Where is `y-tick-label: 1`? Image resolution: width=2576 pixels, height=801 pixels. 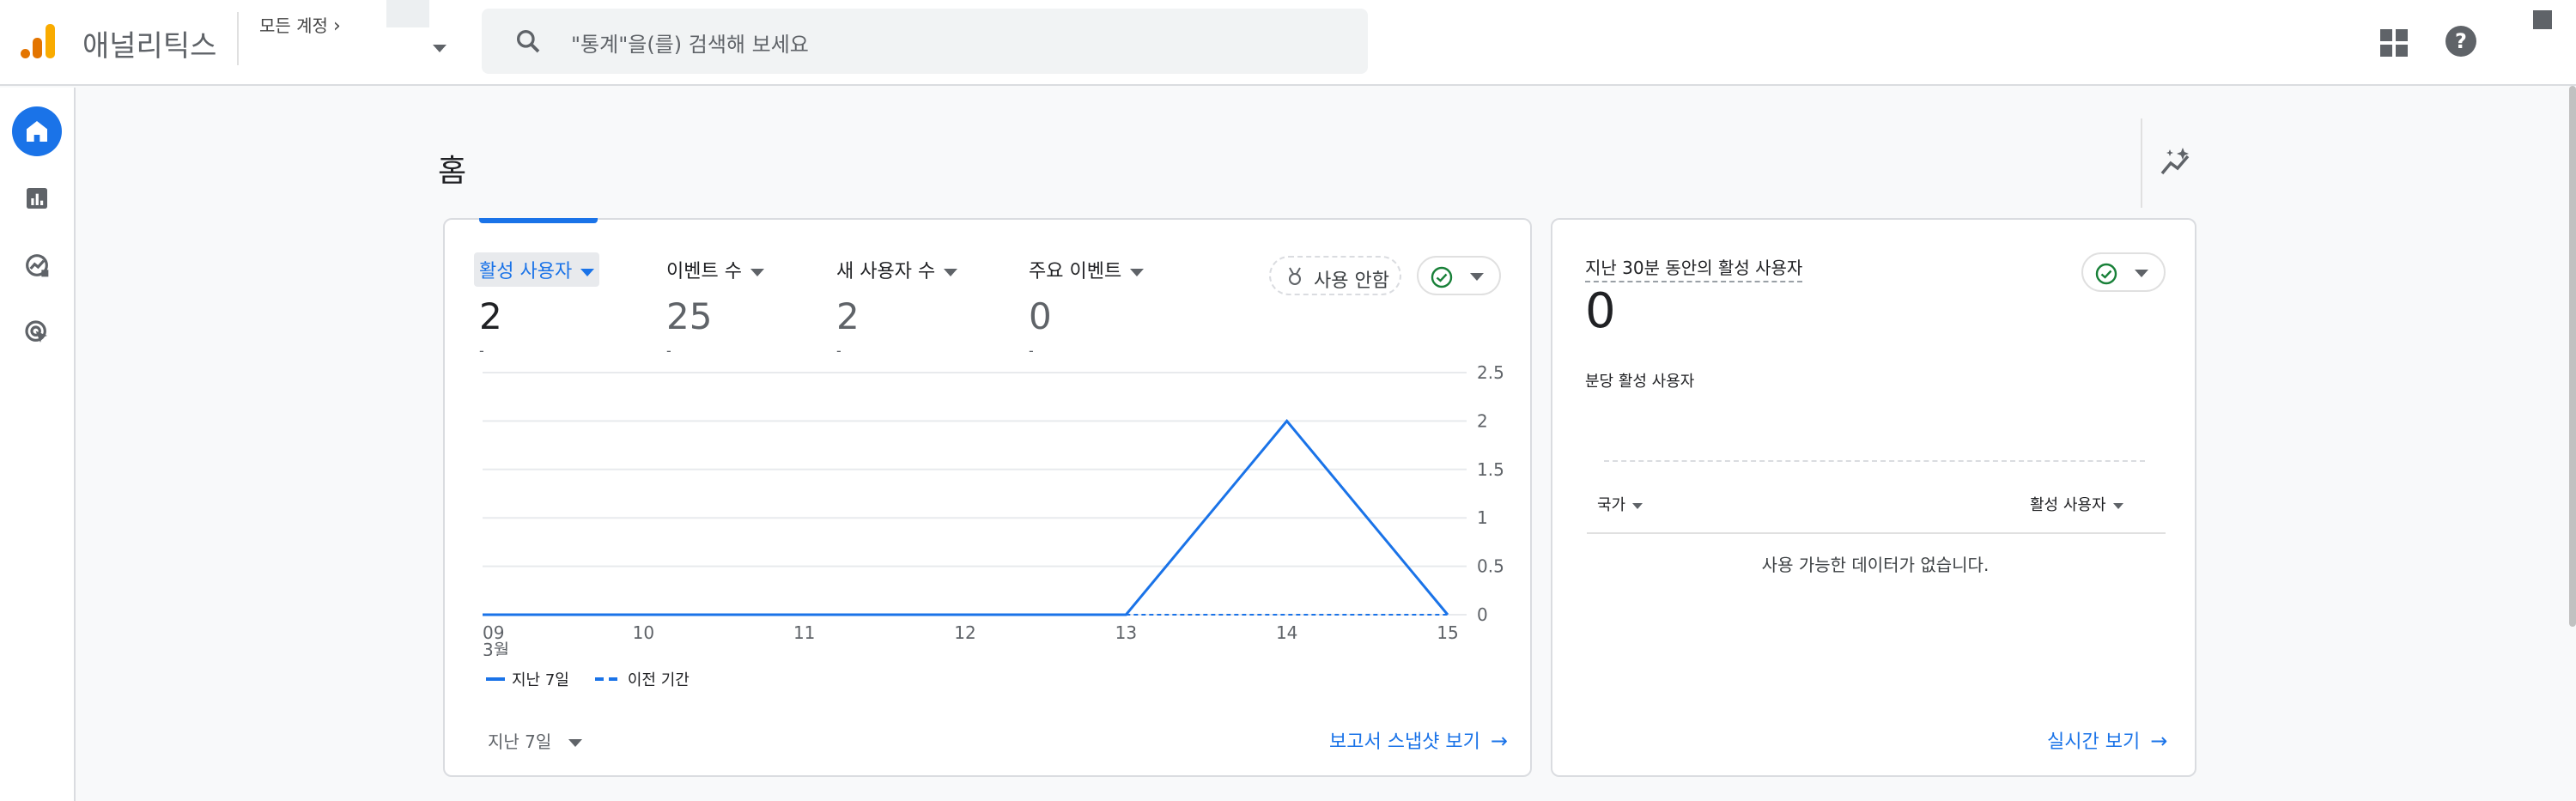
y-tick-label: 1 is located at coordinates (1482, 517).